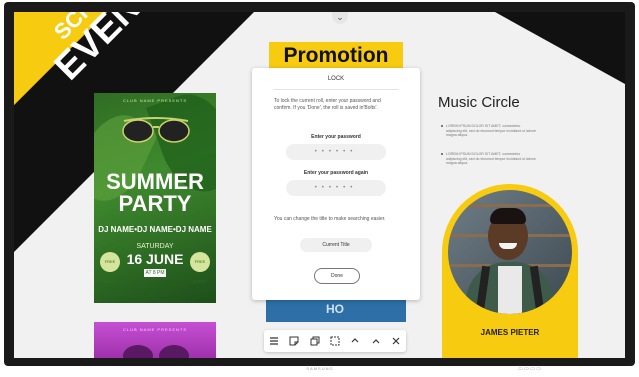 This screenshot has width=639, height=377. Describe the element at coordinates (560, 48) in the screenshot. I see `corner-black-shape-right` at that location.